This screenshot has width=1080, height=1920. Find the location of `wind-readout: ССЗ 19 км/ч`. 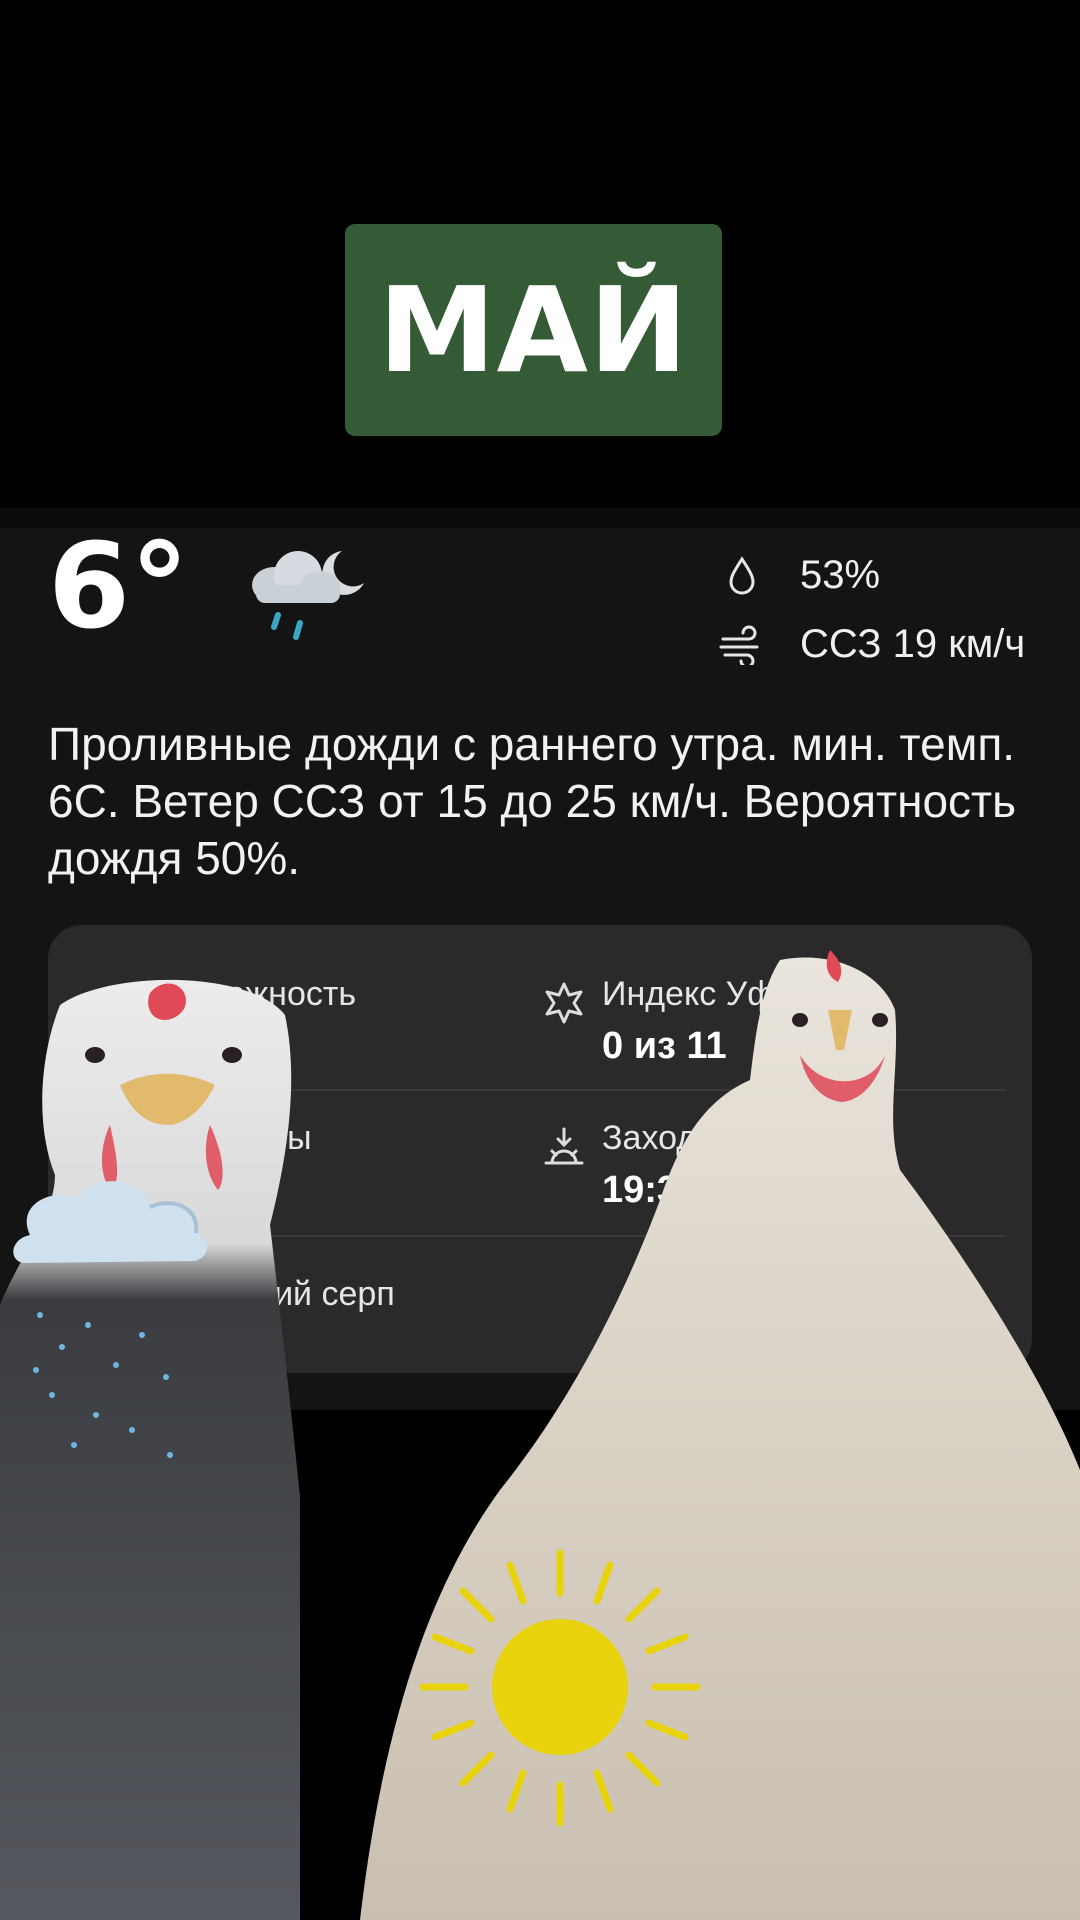

wind-readout: ССЗ 19 км/ч is located at coordinates (870, 644).